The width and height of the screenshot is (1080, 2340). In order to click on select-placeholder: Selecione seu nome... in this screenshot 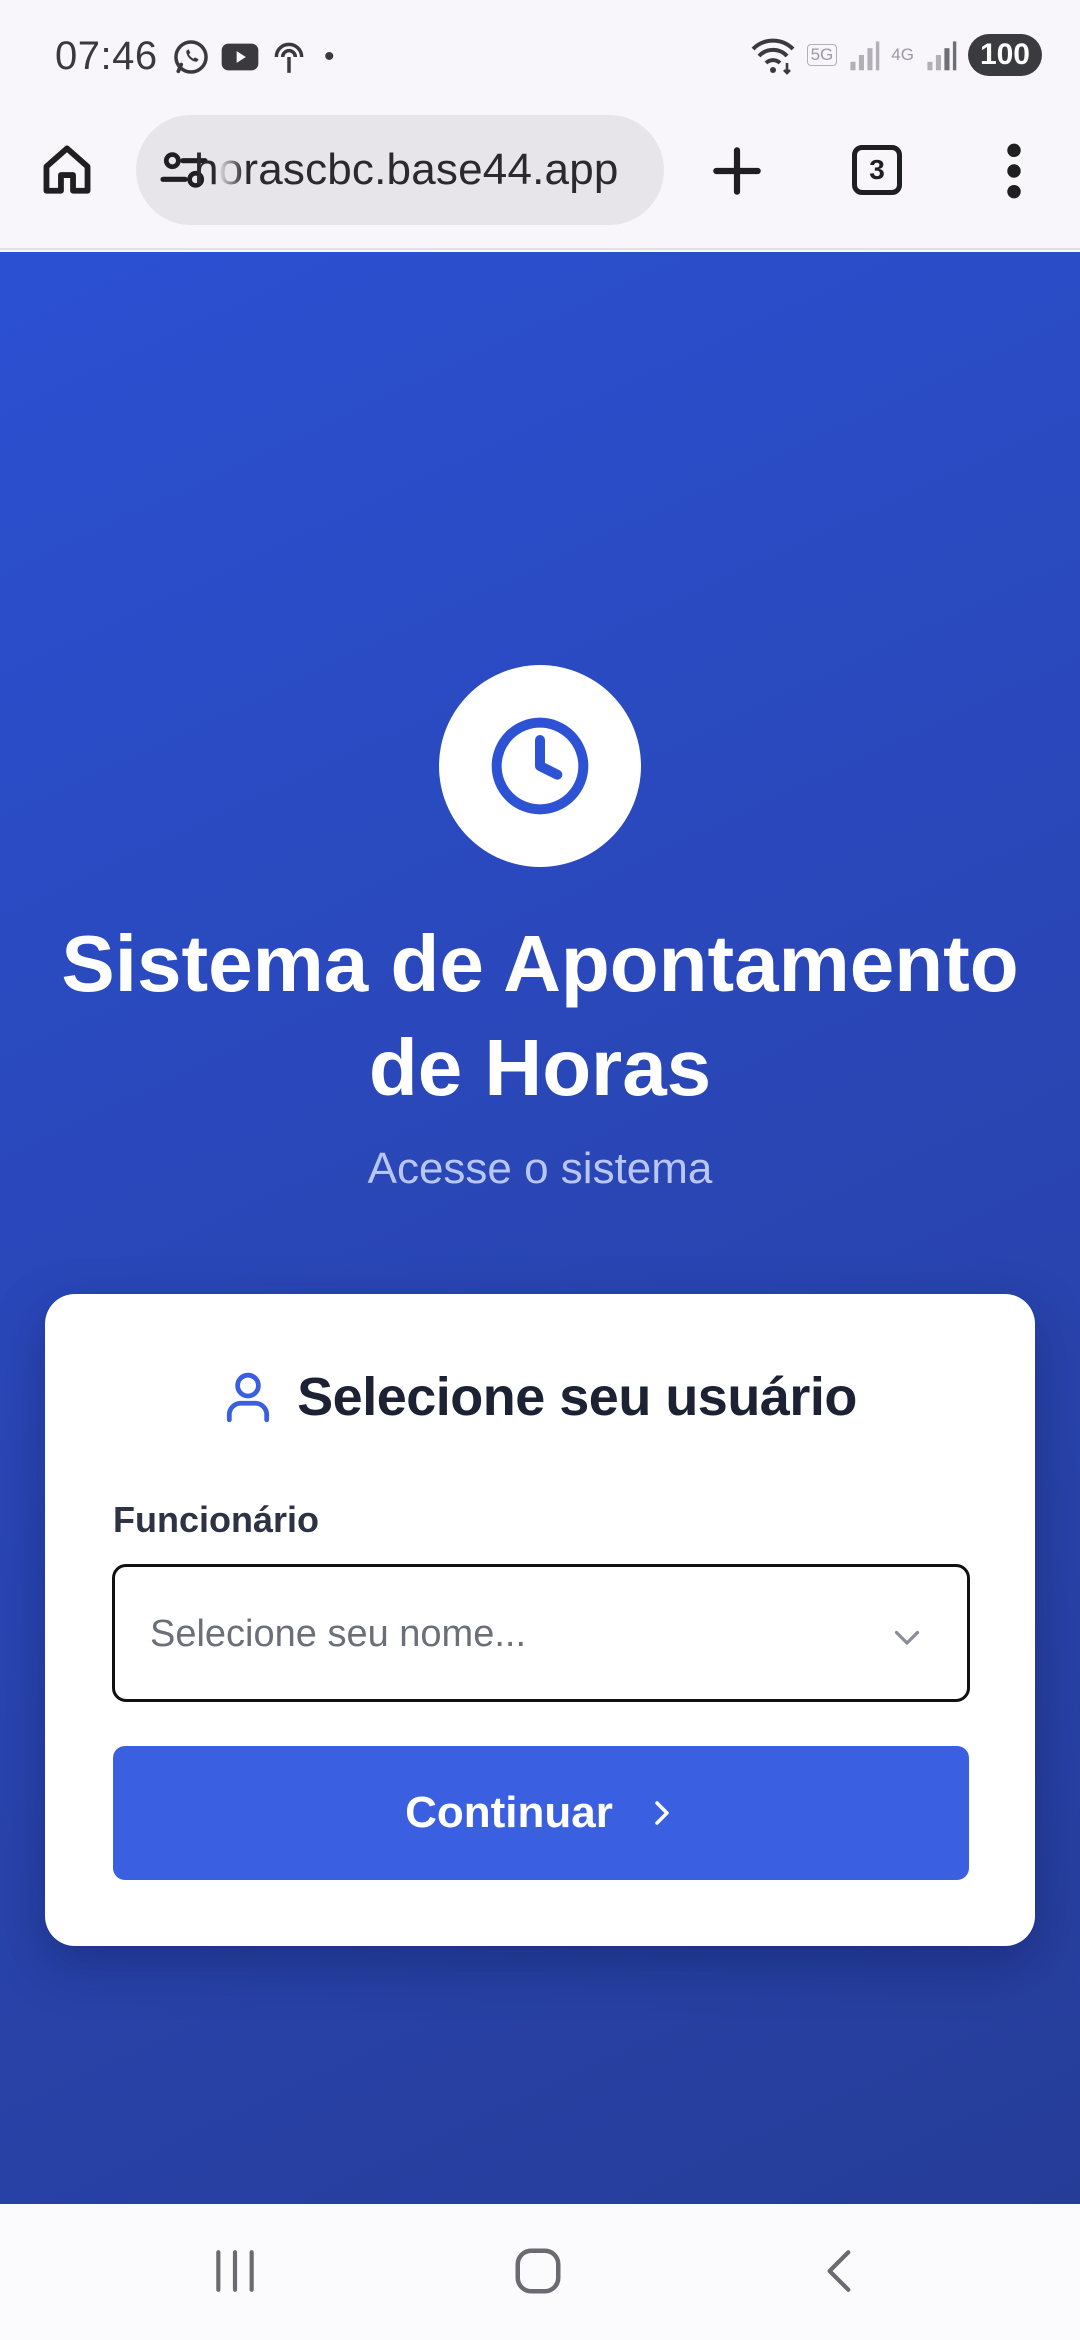, I will do `click(338, 1634)`.